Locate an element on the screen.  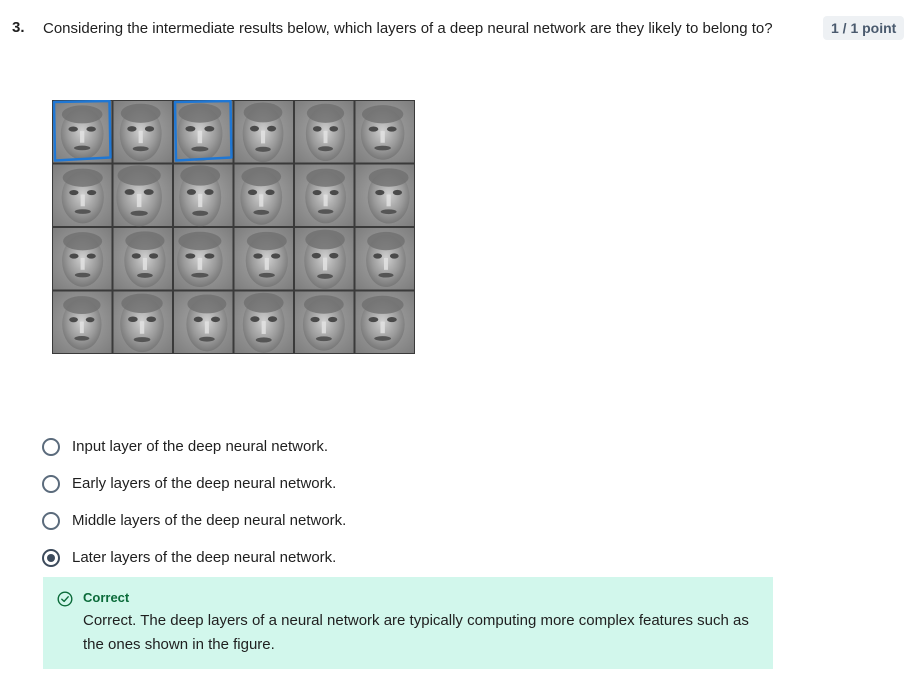
option-input-layer: Input layer of the deep neural network. is located at coordinates (402, 446).